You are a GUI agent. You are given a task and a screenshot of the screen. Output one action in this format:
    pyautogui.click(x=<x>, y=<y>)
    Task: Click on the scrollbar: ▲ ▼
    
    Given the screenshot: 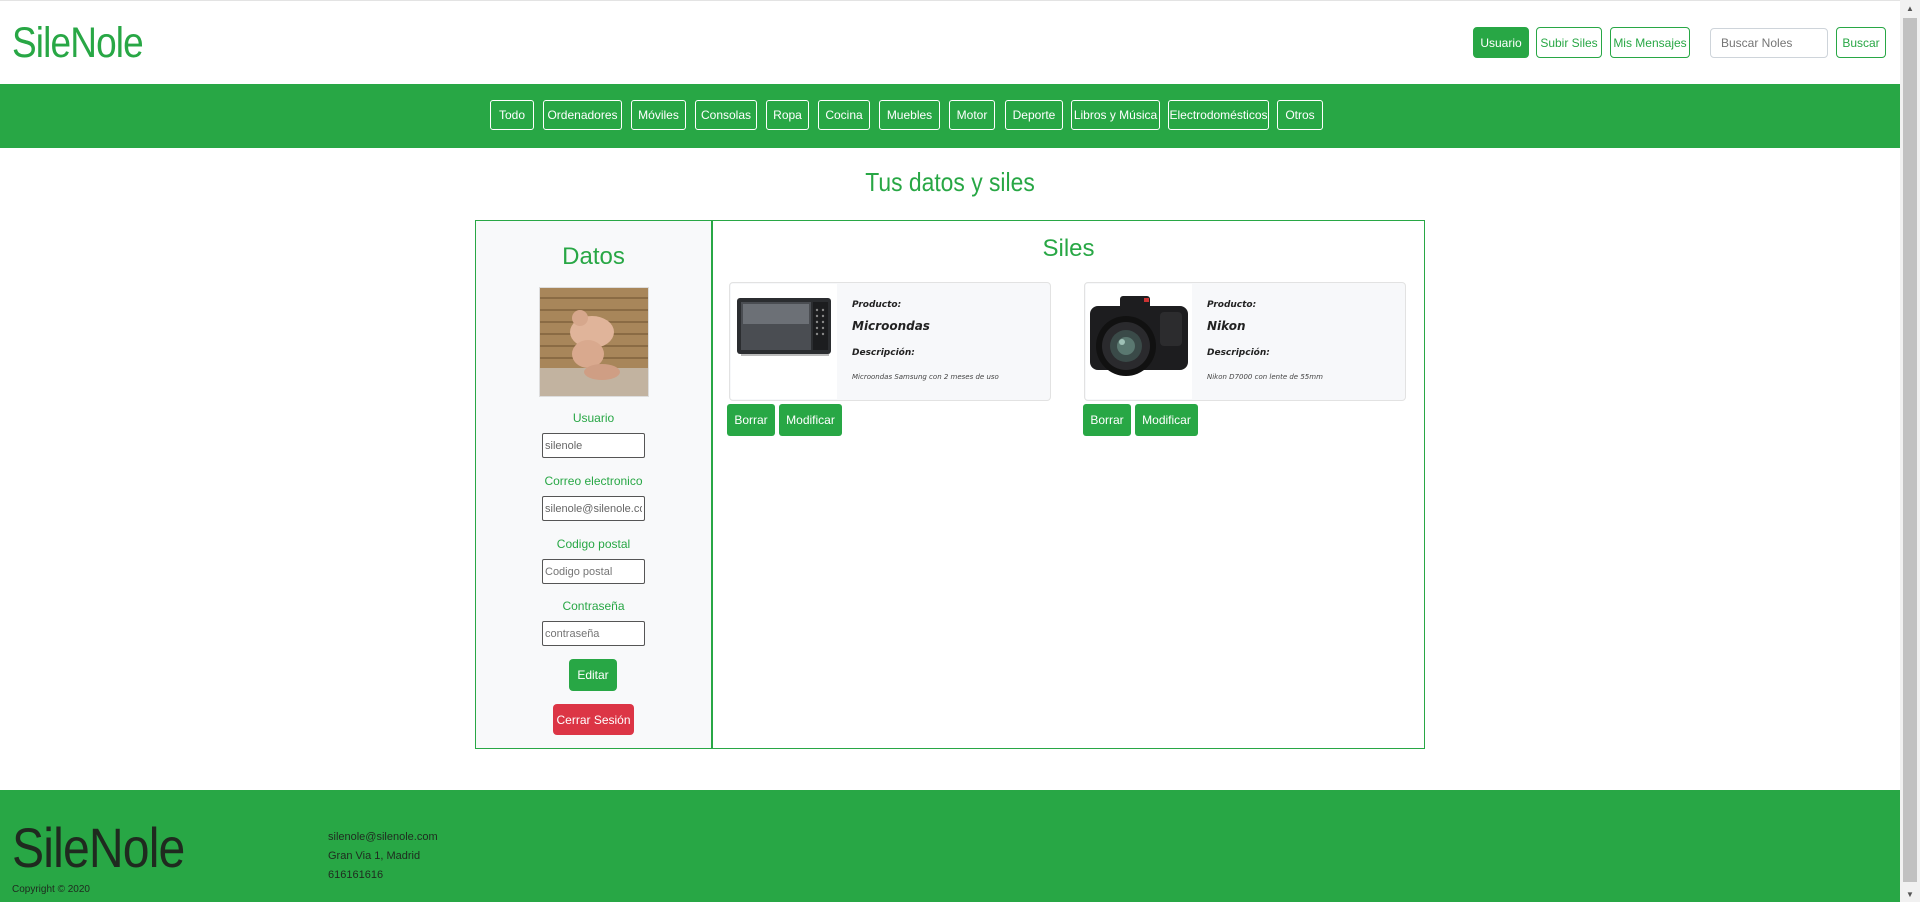 What is the action you would take?
    pyautogui.click(x=1910, y=451)
    